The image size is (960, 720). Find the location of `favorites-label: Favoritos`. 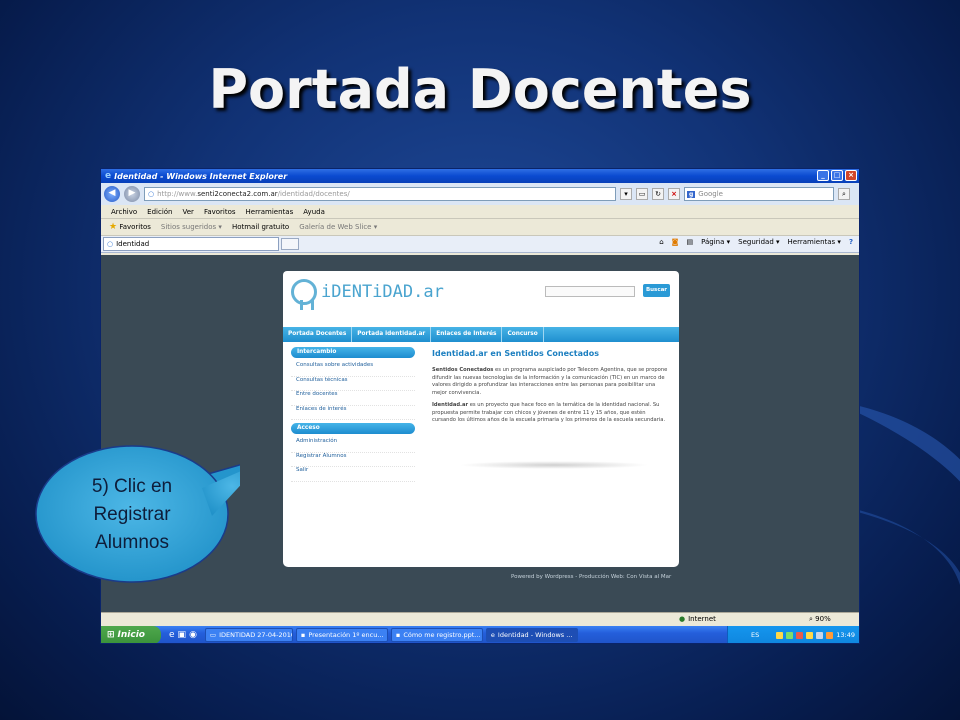

favorites-label: Favoritos is located at coordinates (135, 227).